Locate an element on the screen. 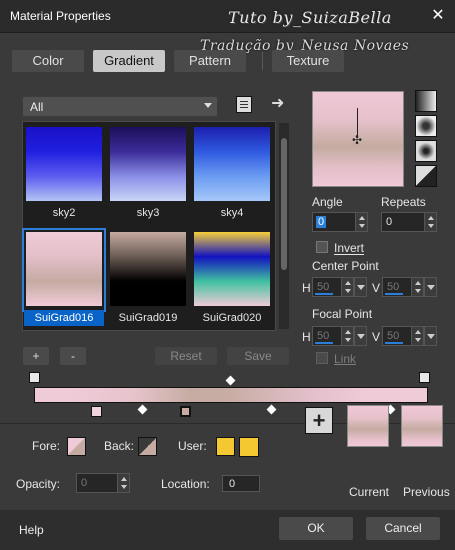 The image size is (455, 550). repeats-spinner: 0 is located at coordinates (409, 222).